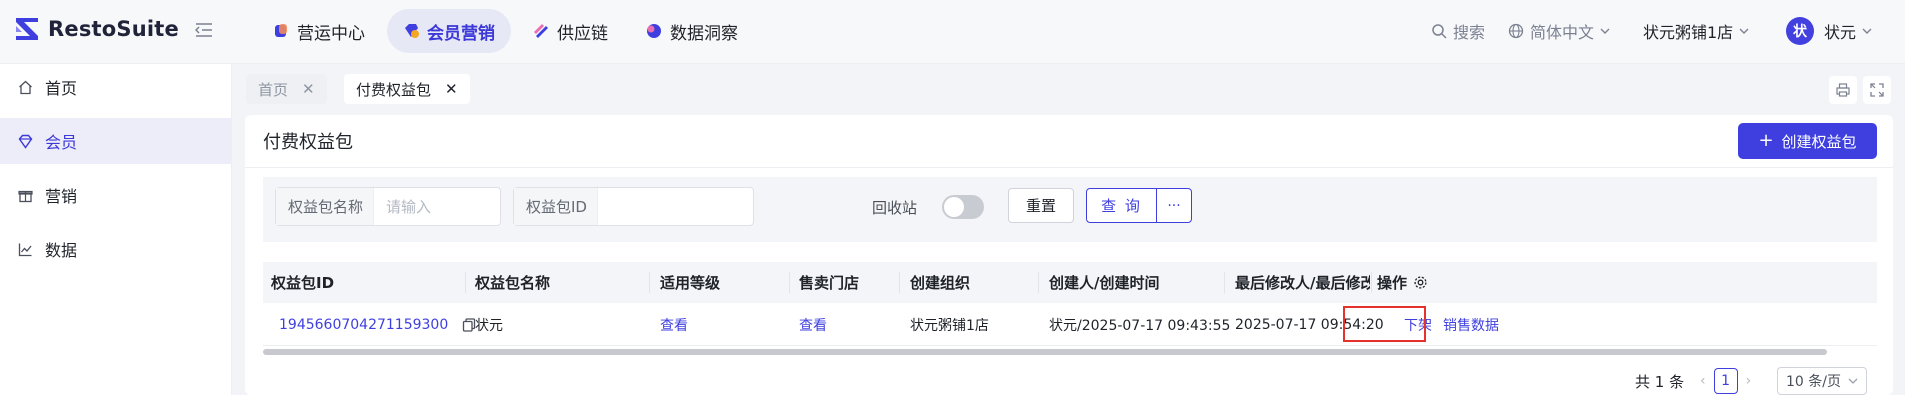 Image resolution: width=1905 pixels, height=395 pixels. I want to click on nav-label: 数据洞察, so click(704, 33).